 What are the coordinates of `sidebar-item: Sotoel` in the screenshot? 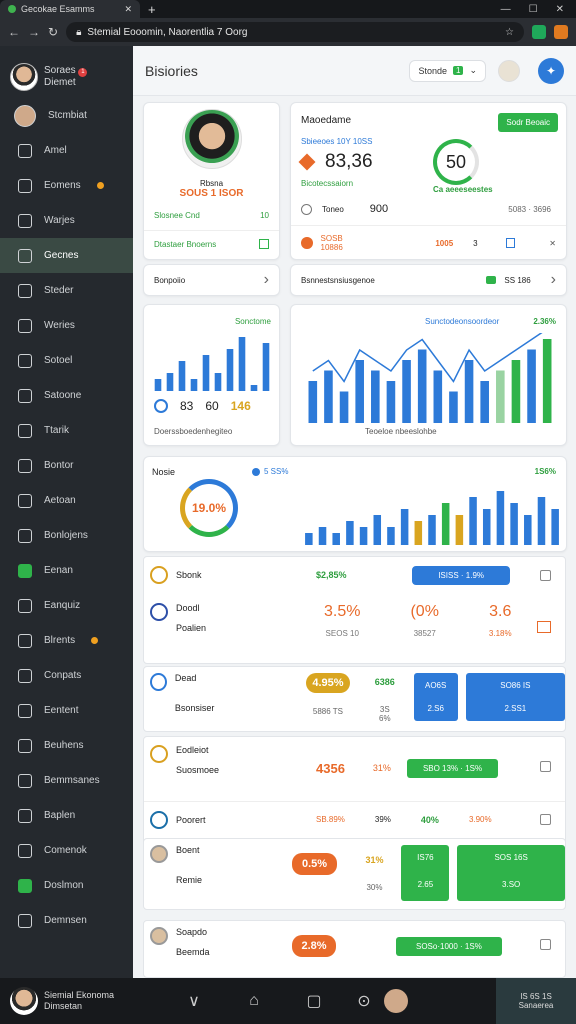 It's located at (66, 360).